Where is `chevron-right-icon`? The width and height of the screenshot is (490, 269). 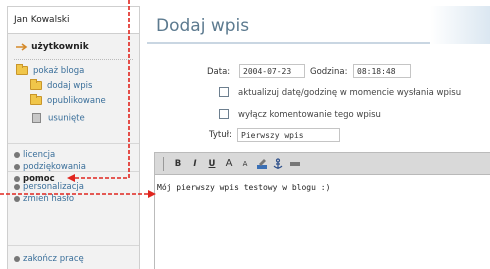
chevron-right-icon is located at coordinates (22, 46).